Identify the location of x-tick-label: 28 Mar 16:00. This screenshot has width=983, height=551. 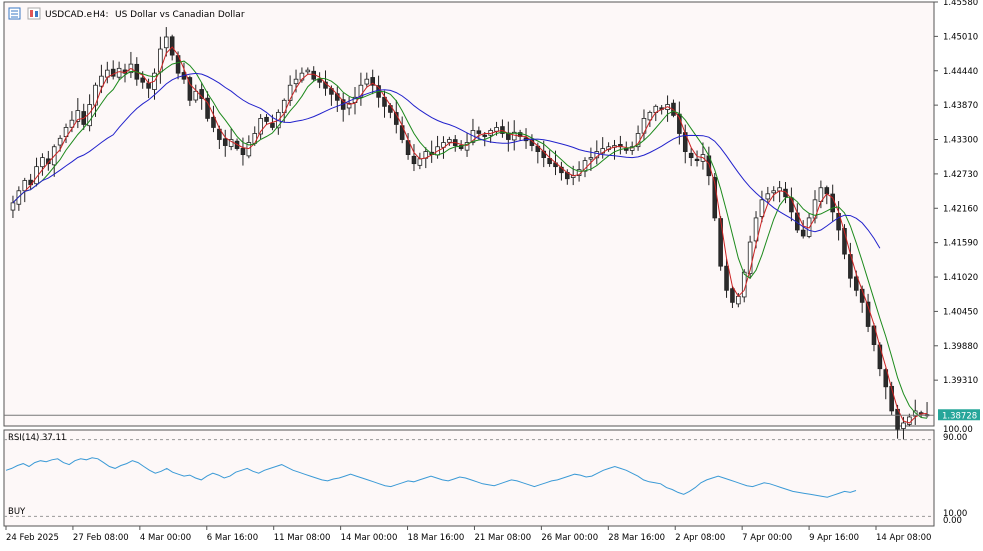
(636, 538).